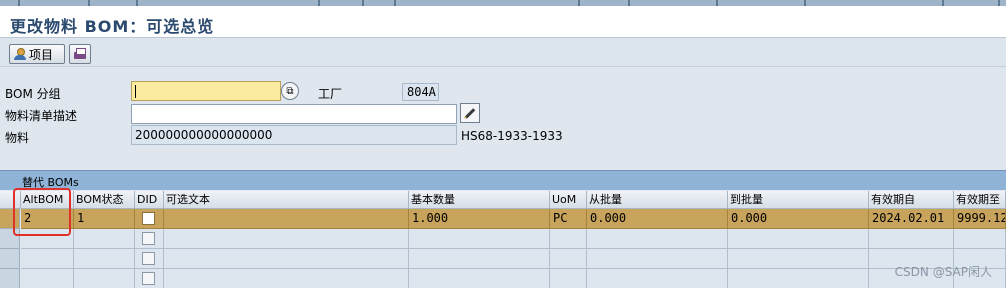 The width and height of the screenshot is (1006, 288). I want to click on material-desc-input, so click(294, 114).